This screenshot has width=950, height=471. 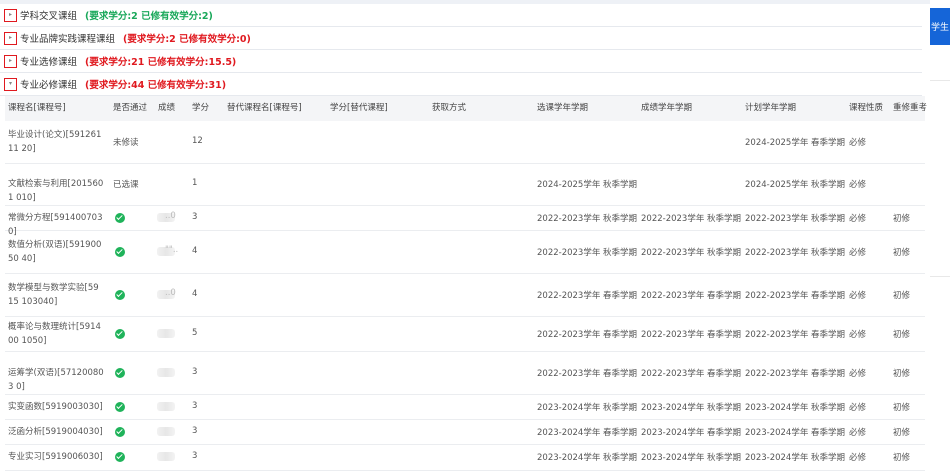 I want to click on group-interdisciplinary: ▸ 学科交叉课组 (要求学分:2 已修有效学分:2), so click(x=461, y=15).